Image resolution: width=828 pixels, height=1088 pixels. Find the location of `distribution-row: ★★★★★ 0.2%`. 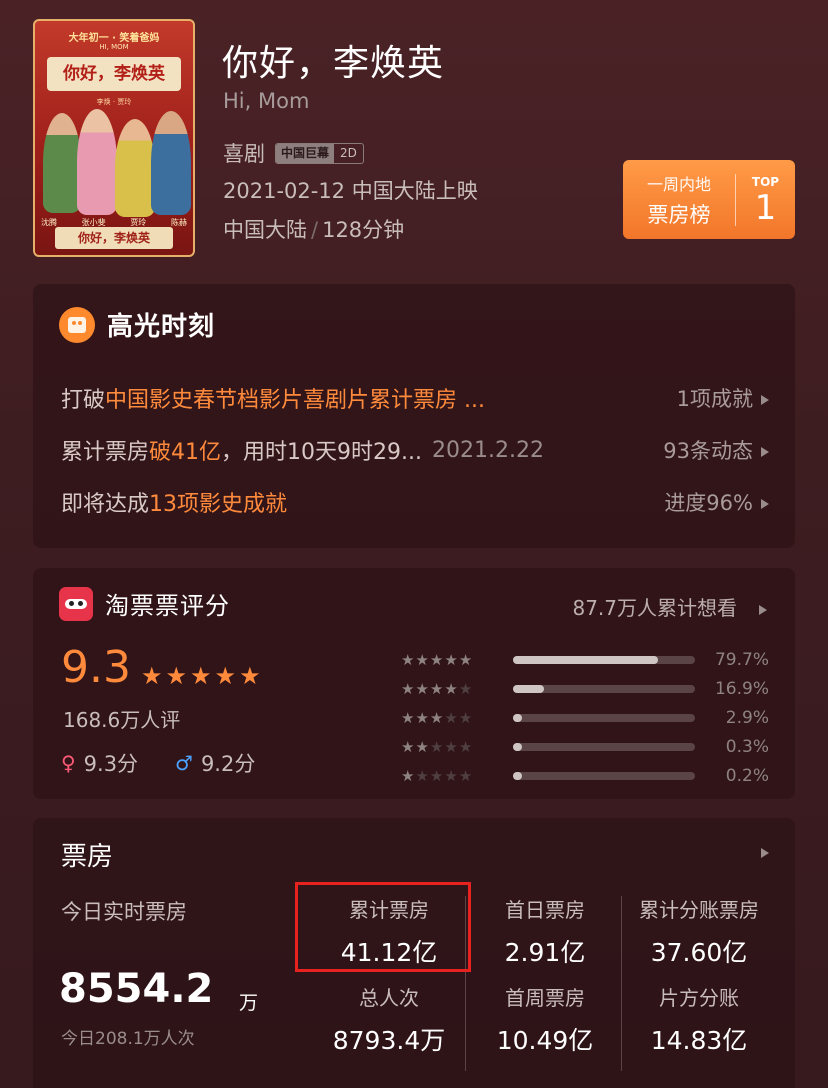

distribution-row: ★★★★★ 0.2% is located at coordinates (585, 776).